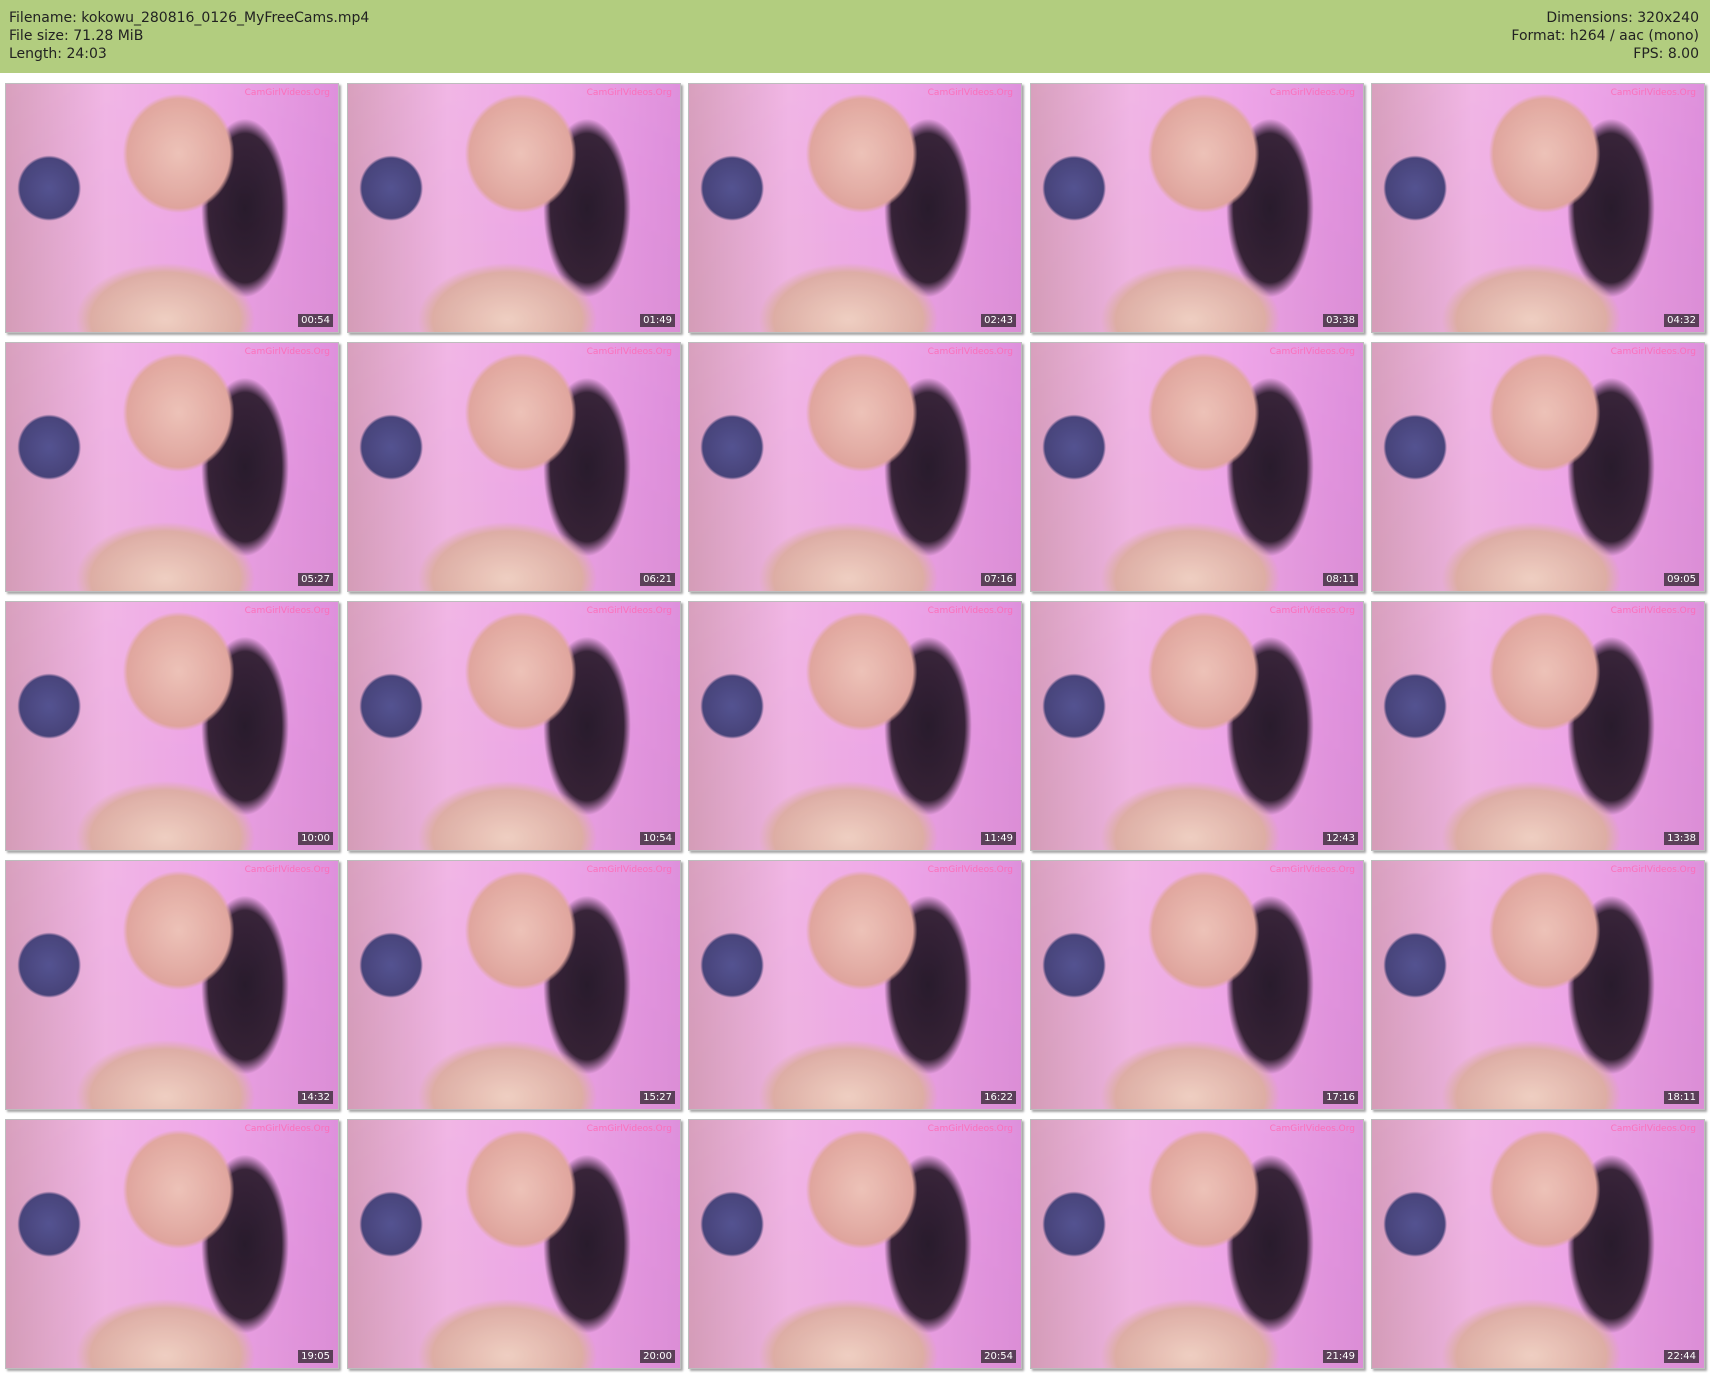  I want to click on video-thumbnail: CamGirlVideos.Org 18:11, so click(1538, 985).